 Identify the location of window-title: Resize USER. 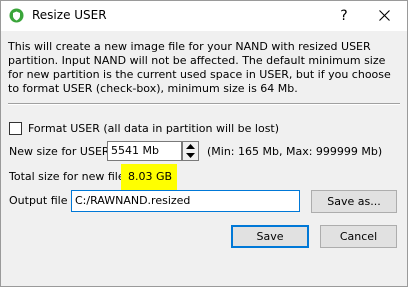
(69, 15).